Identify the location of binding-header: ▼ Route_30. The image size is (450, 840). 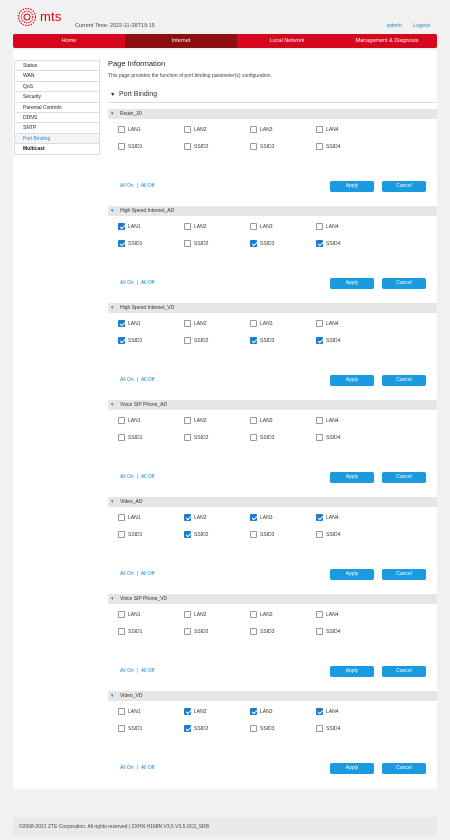
(272, 114).